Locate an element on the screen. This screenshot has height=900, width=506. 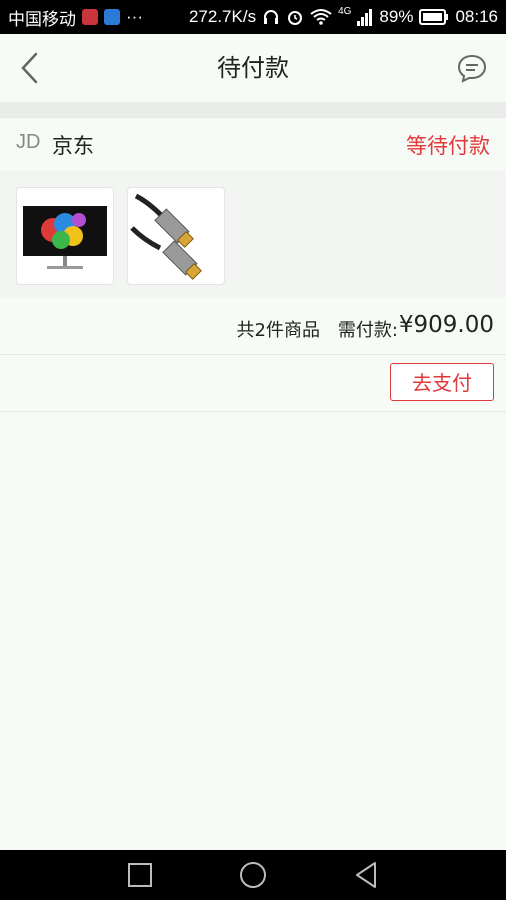
item-count: 共2件商品 is located at coordinates (278, 330).